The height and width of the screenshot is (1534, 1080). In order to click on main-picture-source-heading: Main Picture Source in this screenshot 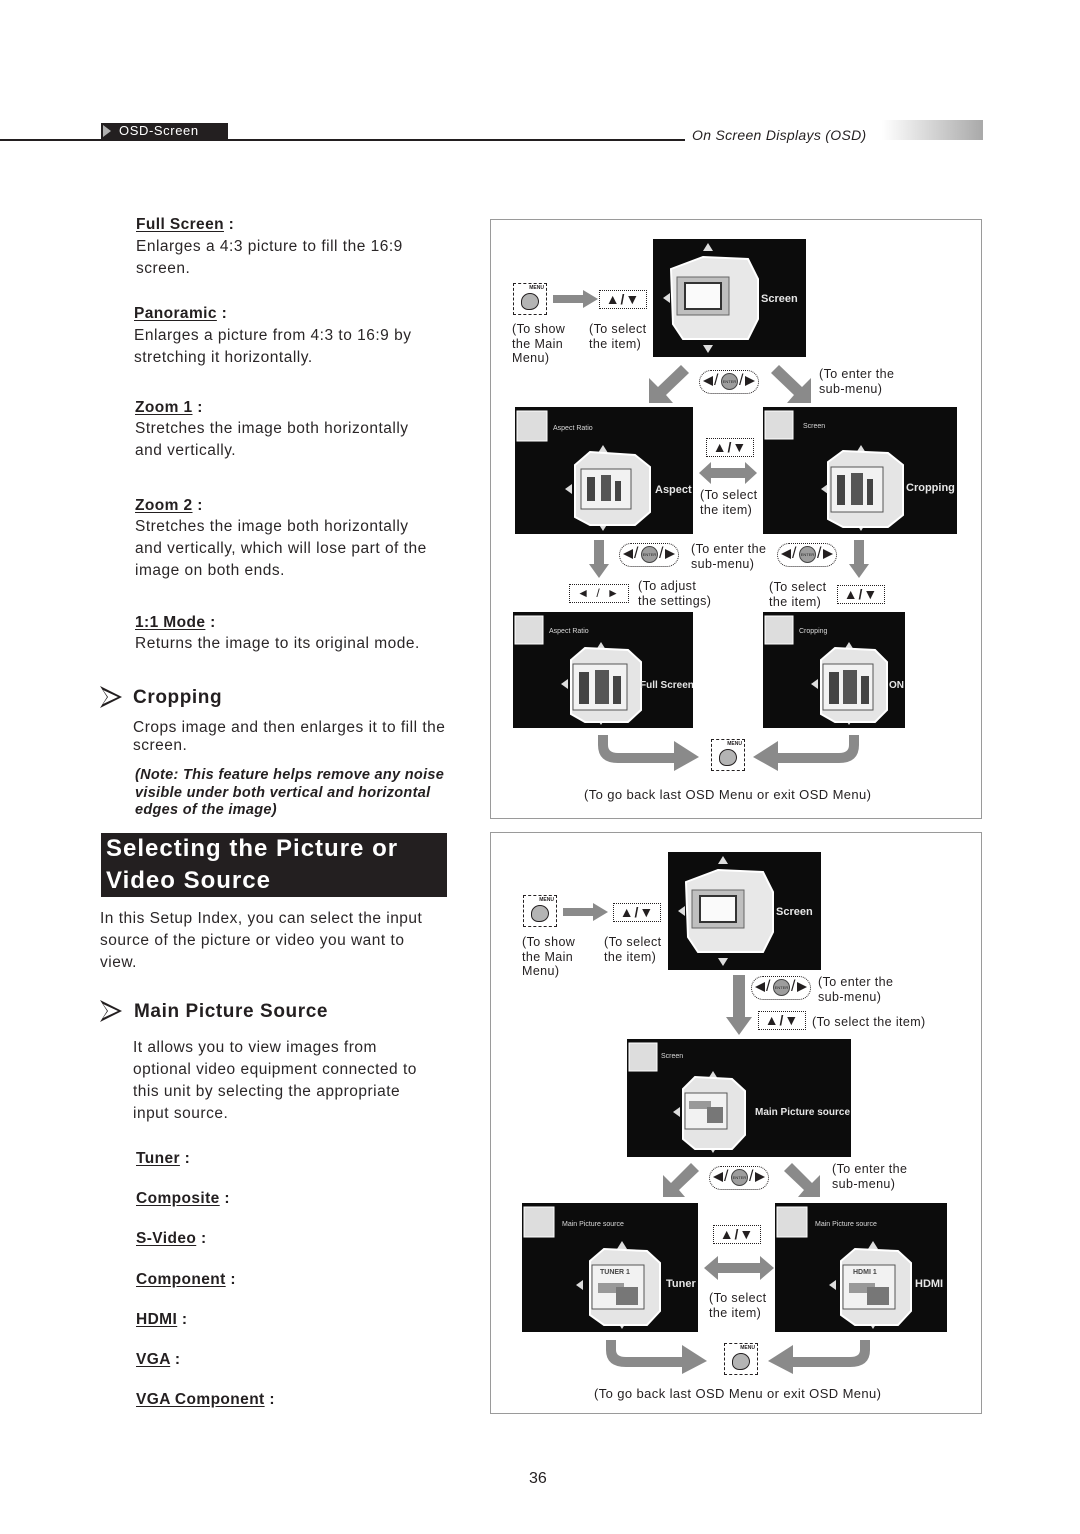, I will do `click(231, 1011)`.